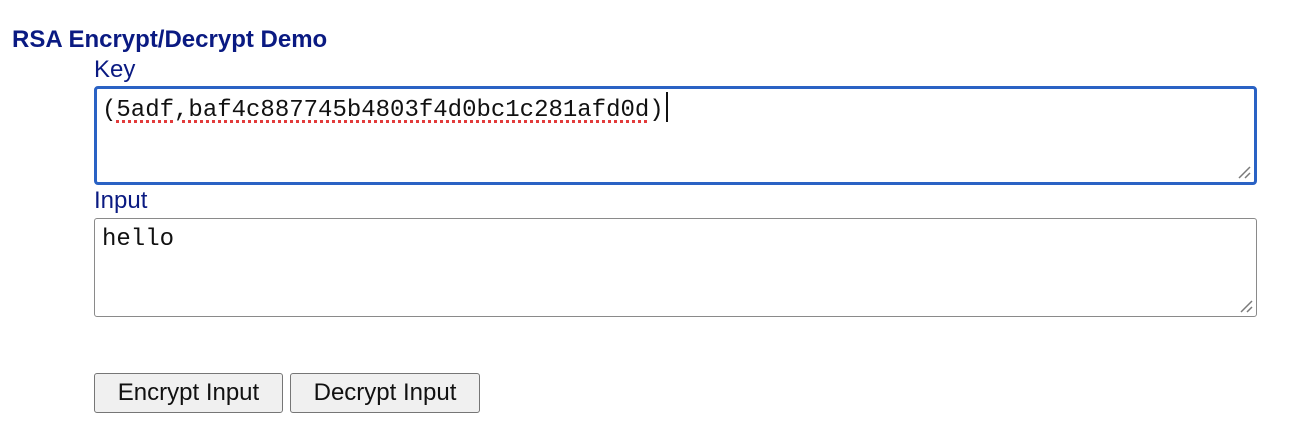 The height and width of the screenshot is (426, 1290). I want to click on key-value-close: ), so click(656, 110).